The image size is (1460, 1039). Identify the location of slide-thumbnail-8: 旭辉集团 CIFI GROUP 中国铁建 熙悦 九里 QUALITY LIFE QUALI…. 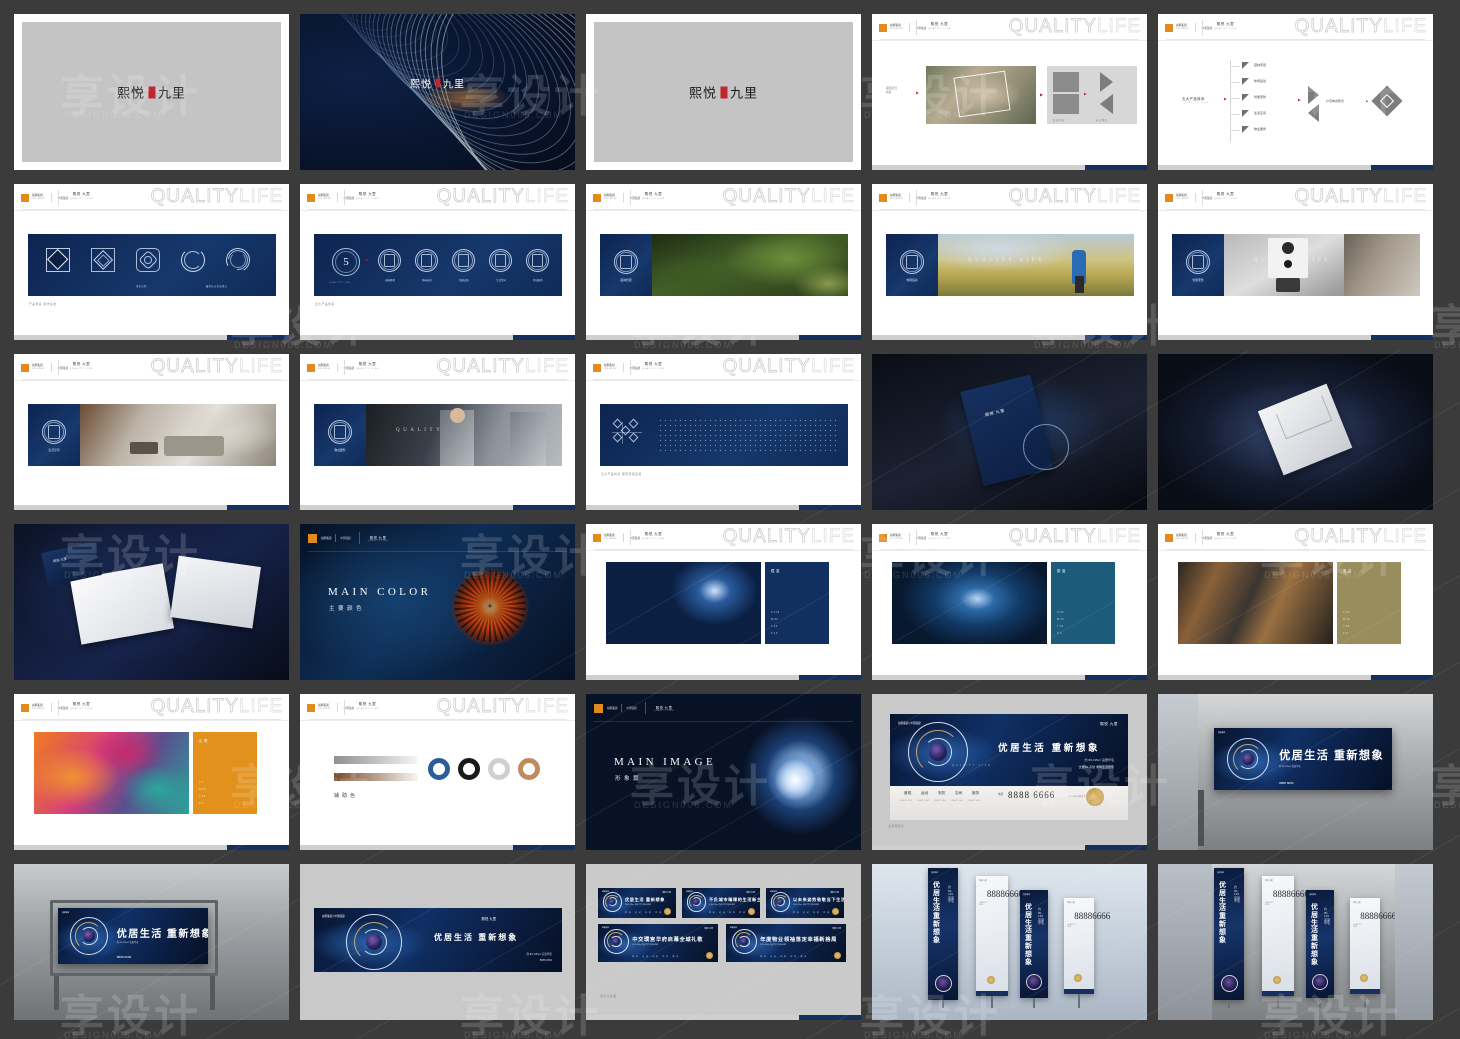
(723, 262).